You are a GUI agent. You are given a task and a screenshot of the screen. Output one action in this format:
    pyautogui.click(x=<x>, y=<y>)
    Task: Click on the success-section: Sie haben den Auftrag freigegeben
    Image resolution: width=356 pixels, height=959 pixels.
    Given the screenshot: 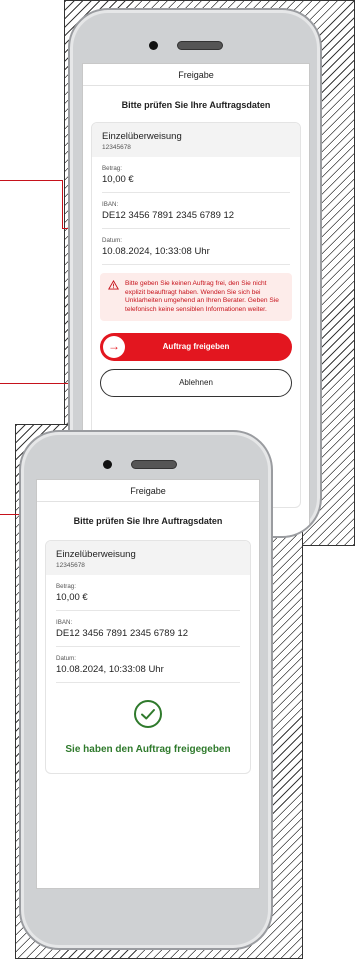 What is the action you would take?
    pyautogui.click(x=148, y=728)
    